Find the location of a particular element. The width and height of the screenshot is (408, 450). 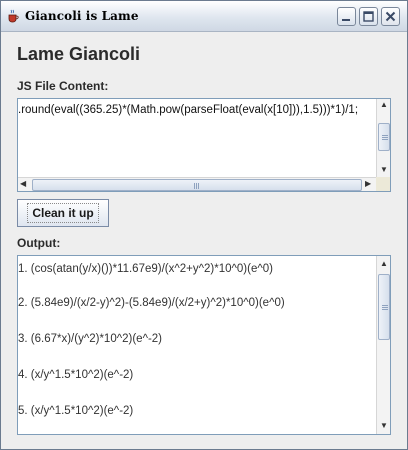

clean-it-up-label: Clean it up is located at coordinates (63, 213).